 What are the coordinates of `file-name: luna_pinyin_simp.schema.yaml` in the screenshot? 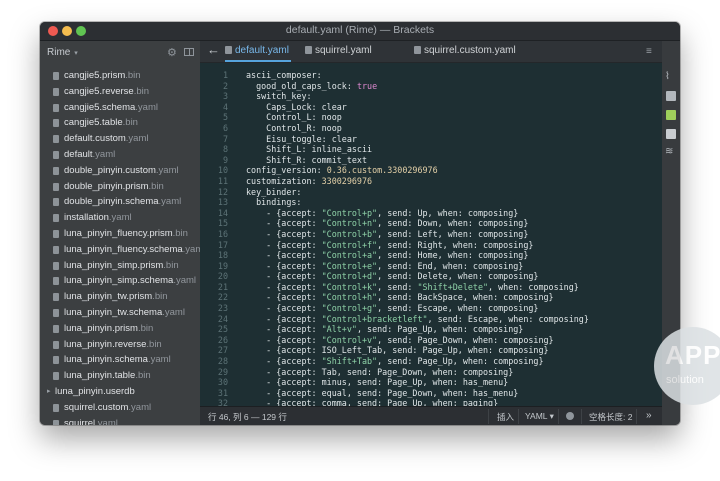 It's located at (130, 281).